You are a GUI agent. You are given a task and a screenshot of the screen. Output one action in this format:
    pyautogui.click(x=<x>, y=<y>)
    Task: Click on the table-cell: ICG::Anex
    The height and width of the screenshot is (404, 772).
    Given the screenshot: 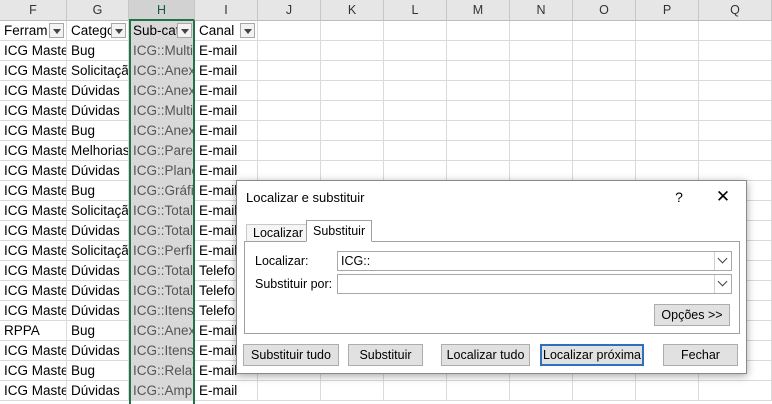 What is the action you would take?
    pyautogui.click(x=162, y=131)
    